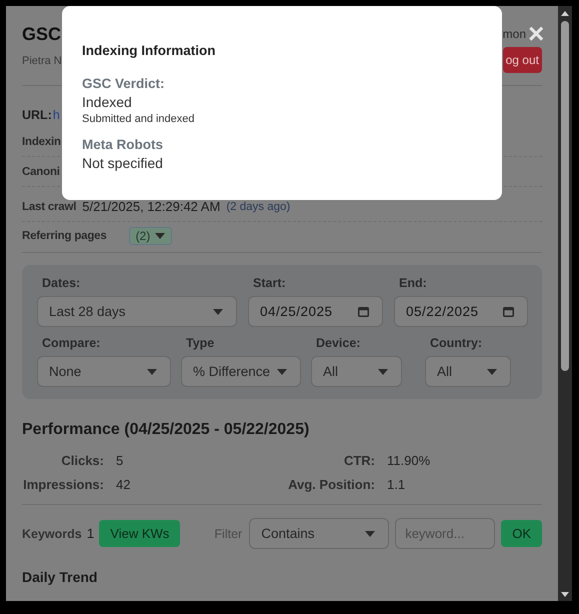 Image resolution: width=579 pixels, height=614 pixels. Describe the element at coordinates (359, 460) in the screenshot. I see `metric-label: CTR:` at that location.